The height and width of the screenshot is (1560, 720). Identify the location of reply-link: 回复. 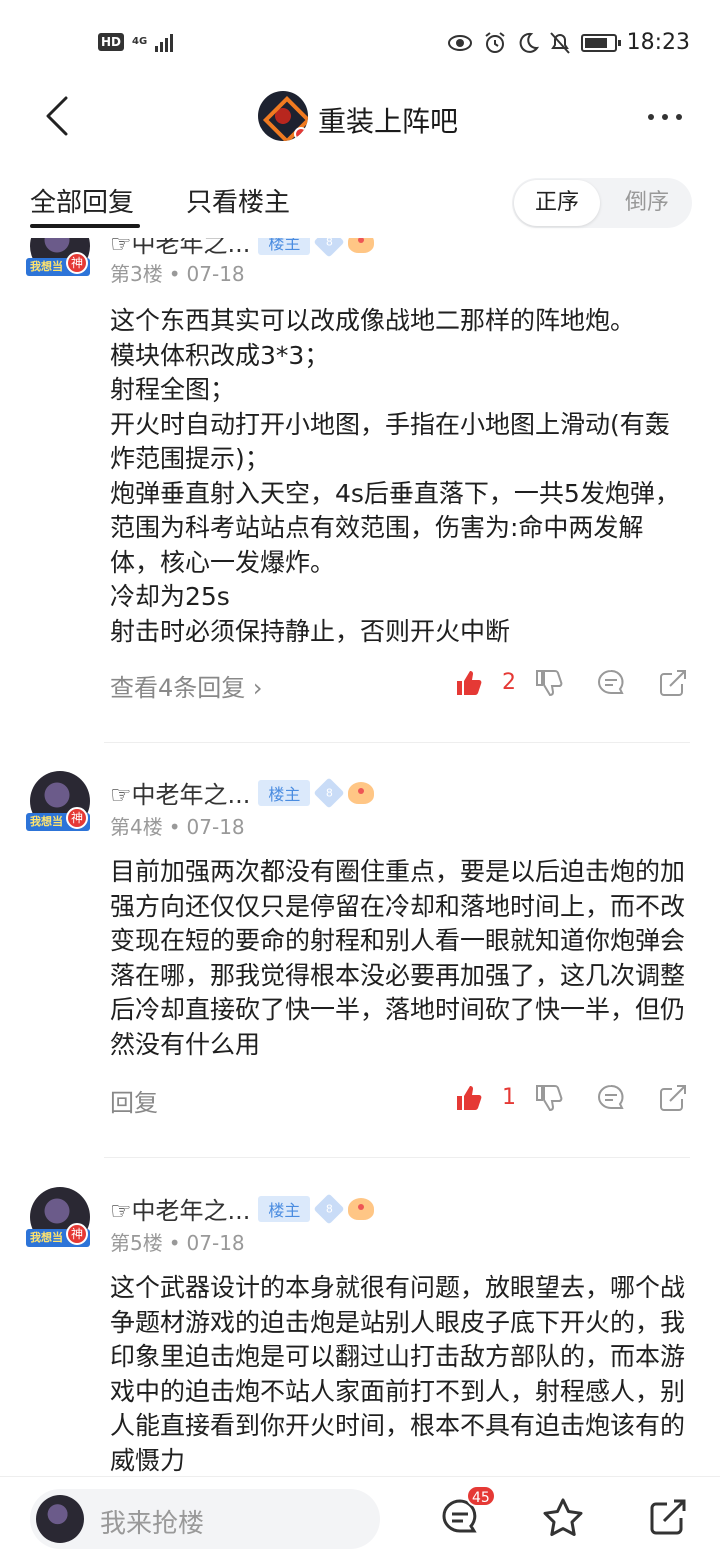
(134, 1100).